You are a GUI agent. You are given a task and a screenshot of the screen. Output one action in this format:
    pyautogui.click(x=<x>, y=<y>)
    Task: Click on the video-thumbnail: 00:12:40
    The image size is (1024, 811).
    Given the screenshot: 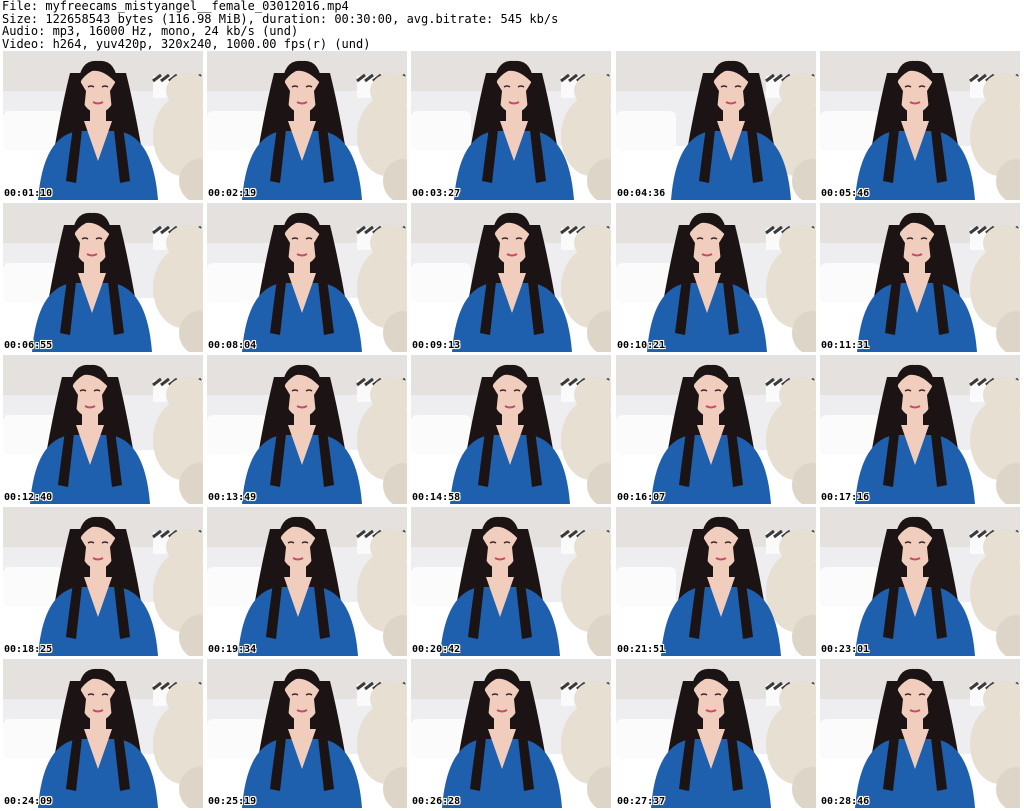 What is the action you would take?
    pyautogui.click(x=103, y=429)
    